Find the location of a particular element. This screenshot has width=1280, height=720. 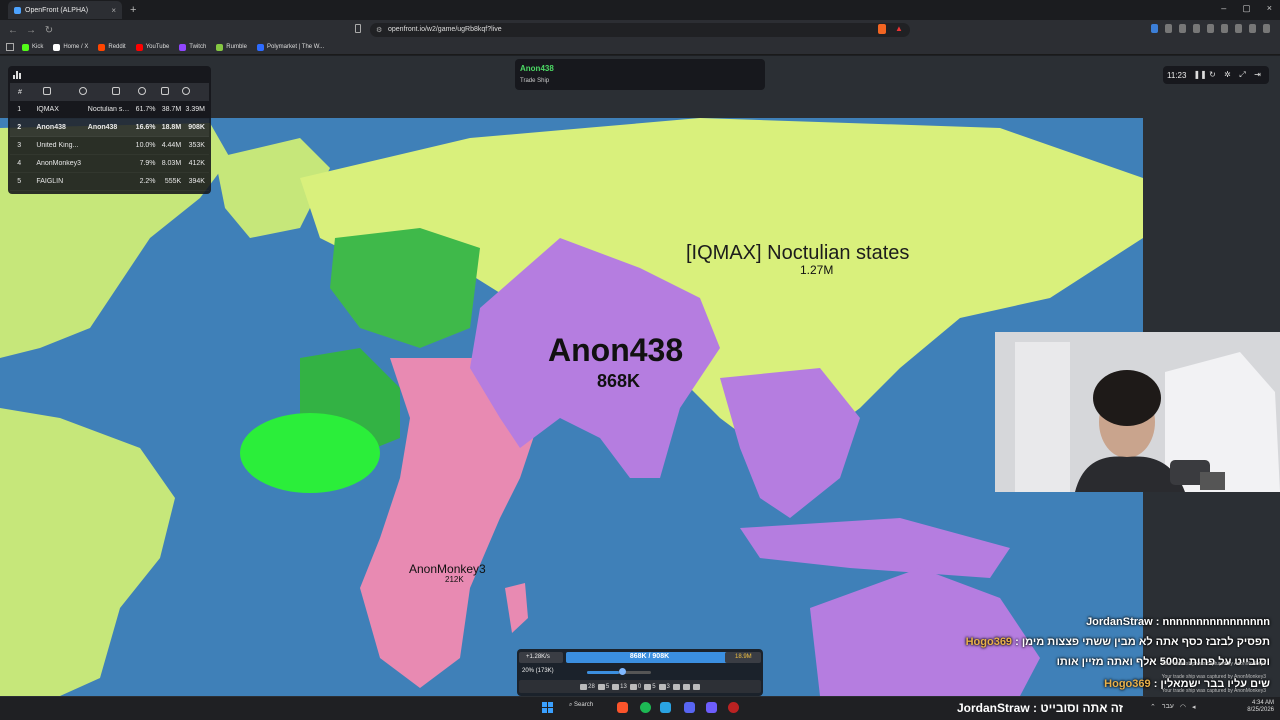

url-text: openfront.io/w2/game/ugRb8kqf?live is located at coordinates (445, 29).